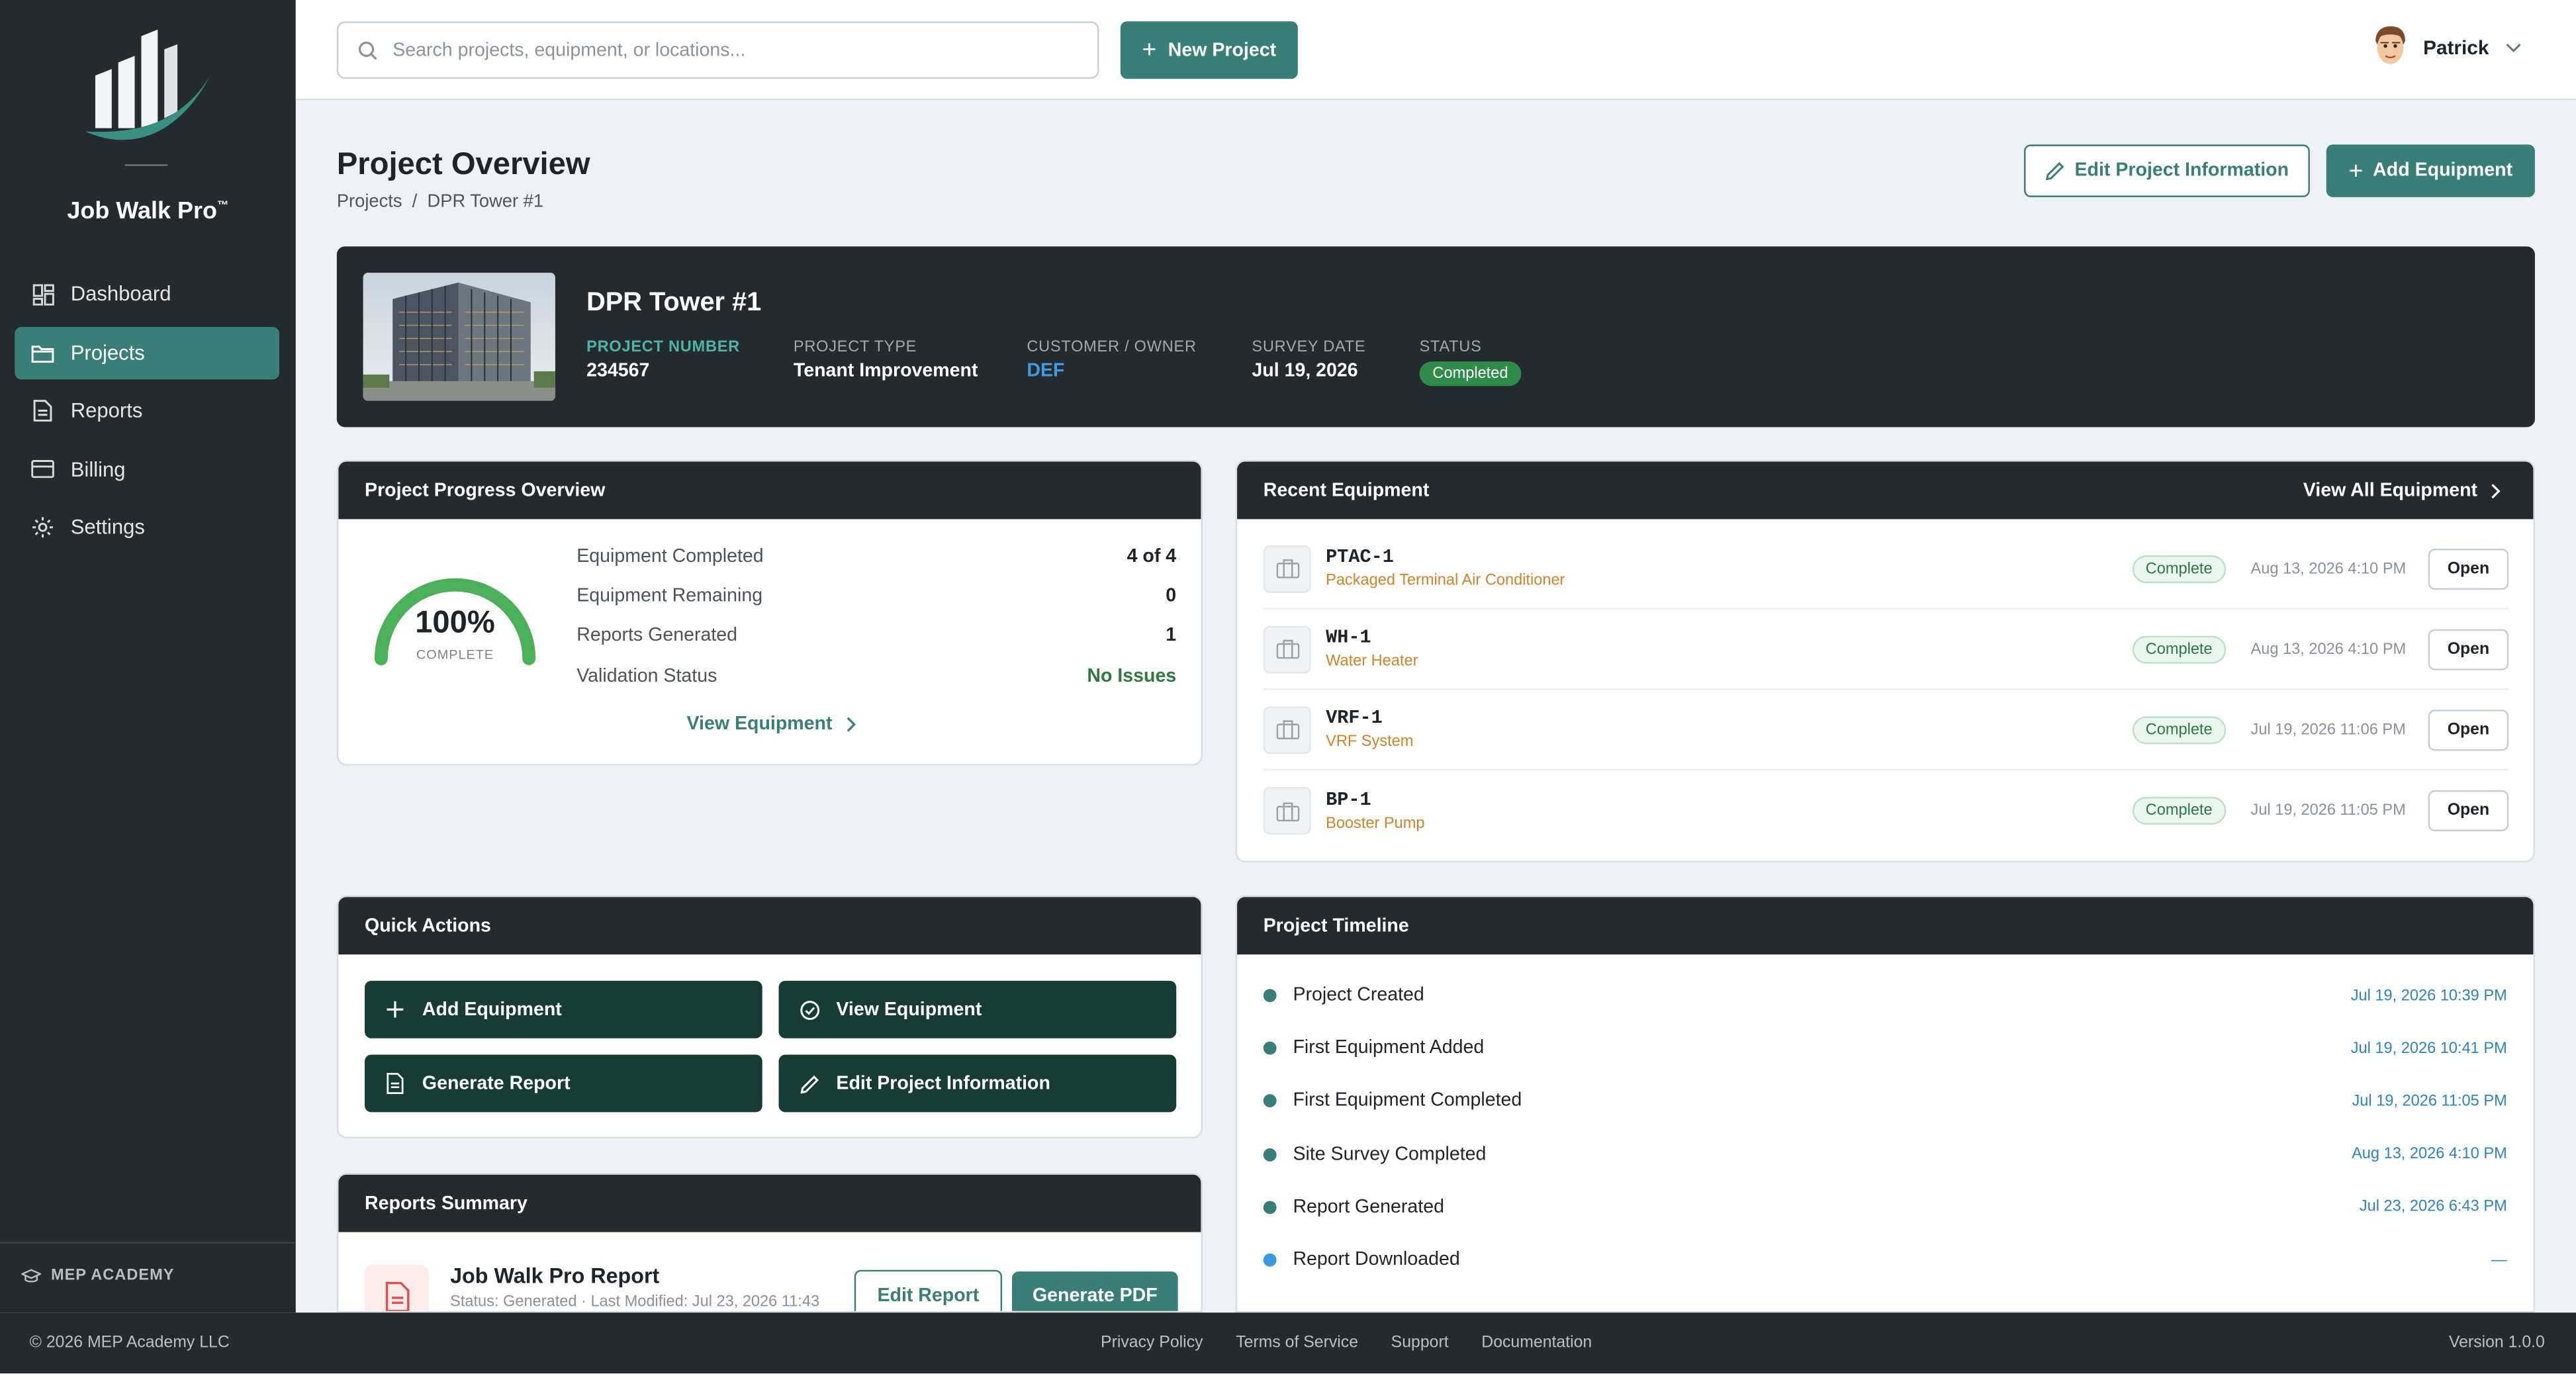  I want to click on breadcrumb-projects-link: Projects, so click(369, 202).